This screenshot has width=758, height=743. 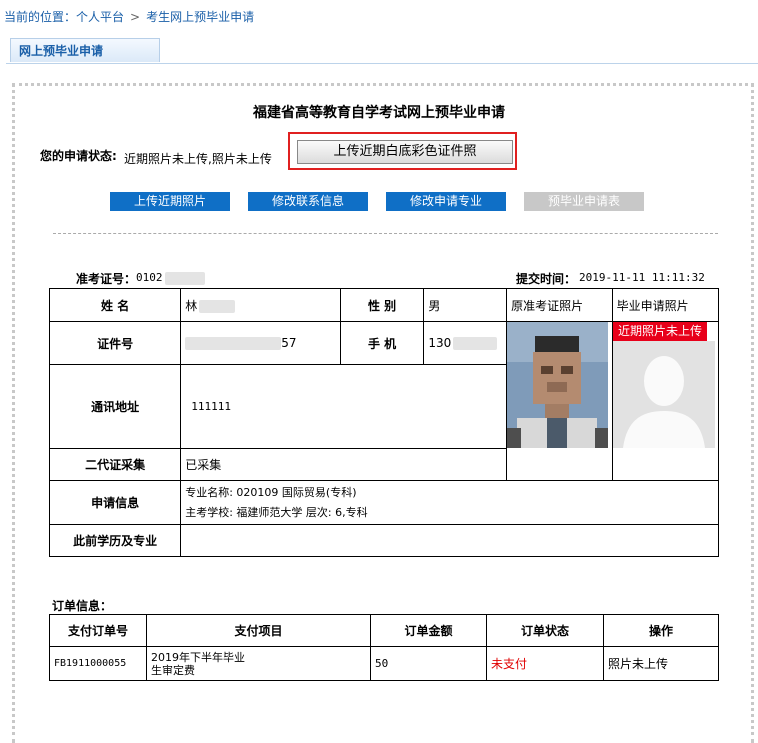 What do you see at coordinates (344, 406) in the screenshot?
I see `address-value: 111111` at bounding box center [344, 406].